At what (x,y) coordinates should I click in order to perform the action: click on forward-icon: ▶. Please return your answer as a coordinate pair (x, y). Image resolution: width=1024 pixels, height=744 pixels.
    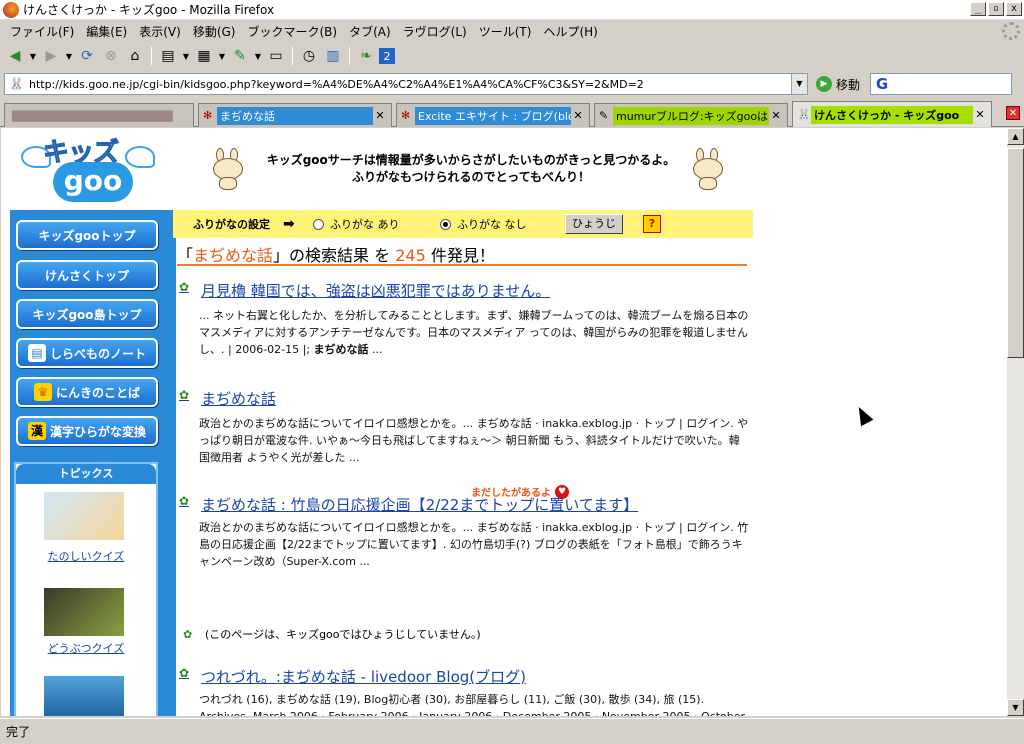
    Looking at the image, I should click on (51, 56).